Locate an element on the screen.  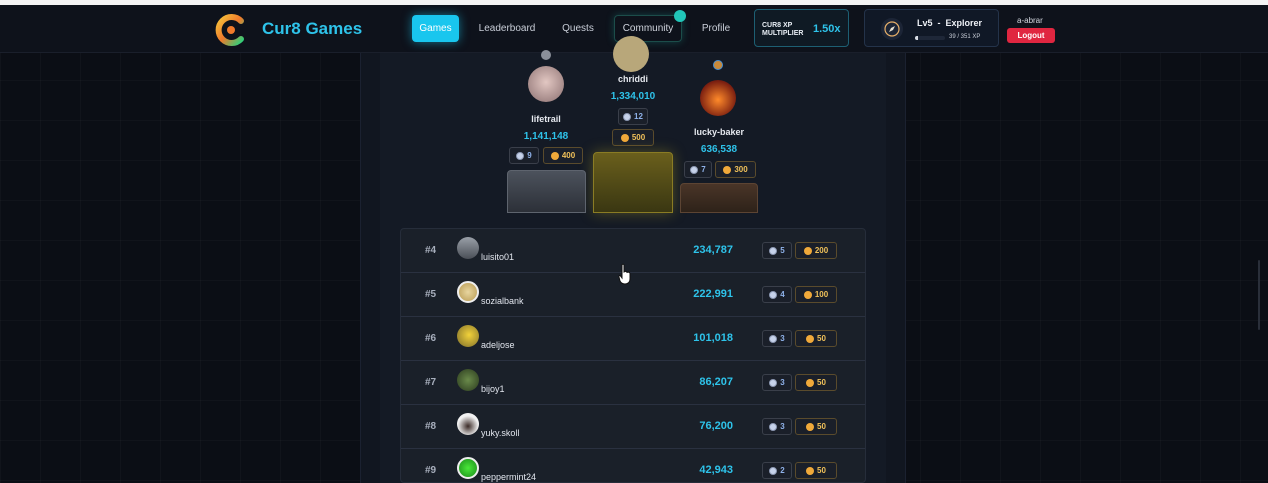
username: a-abrar is located at coordinates (1030, 20).